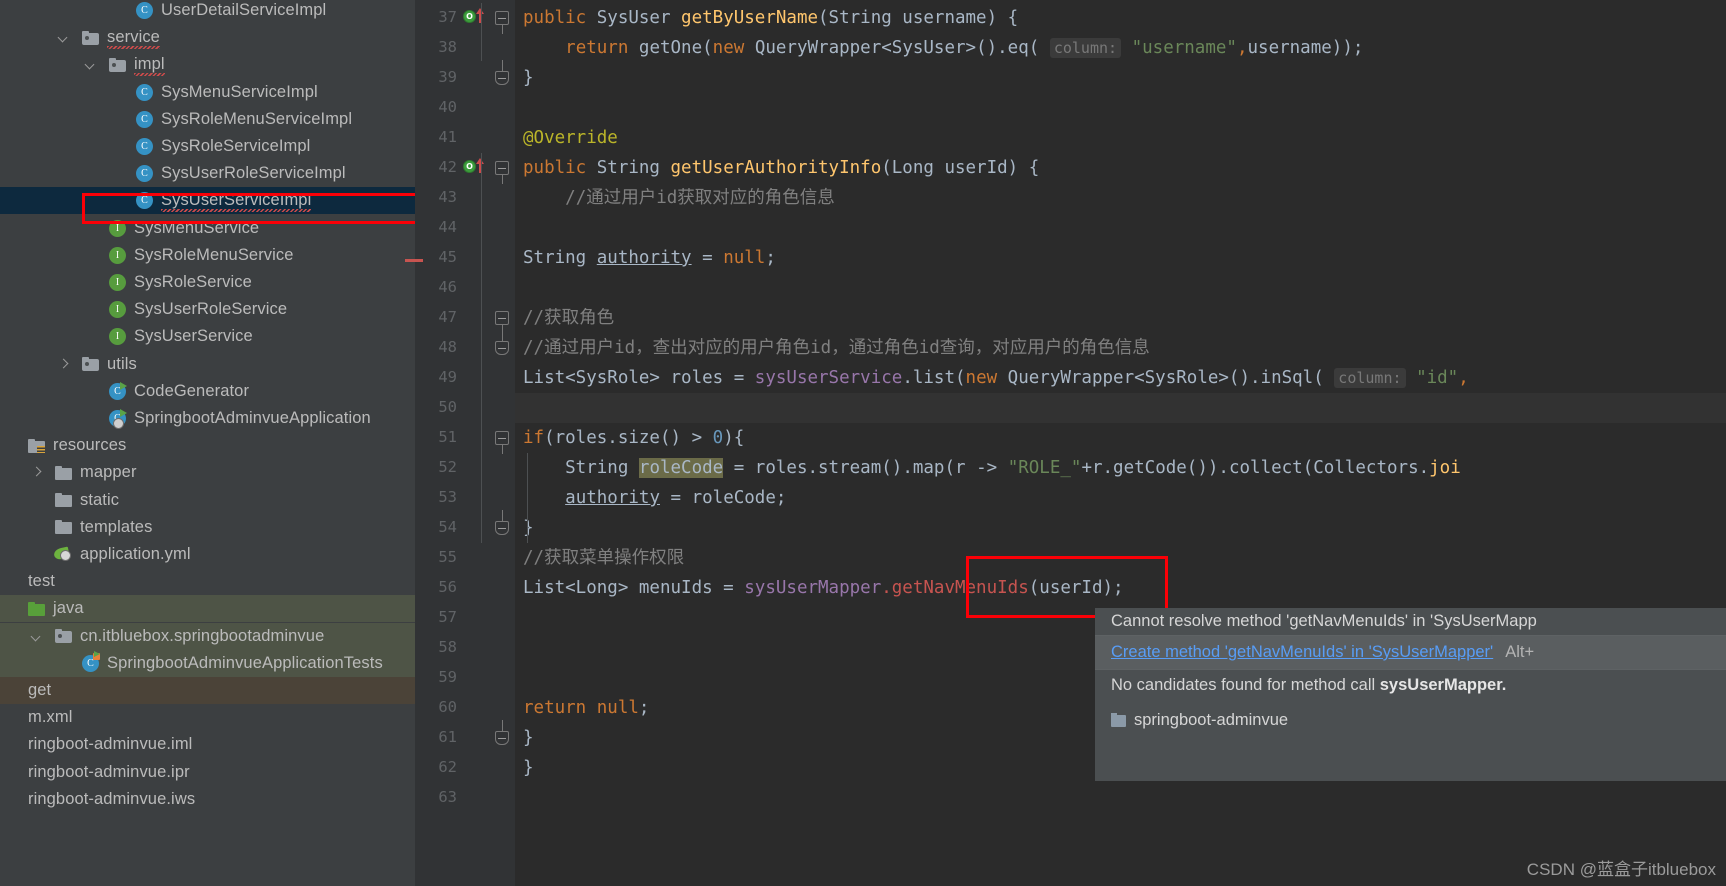 The height and width of the screenshot is (886, 1726). I want to click on tree-item: C SysUserRoleServiceImpl, so click(207, 173).